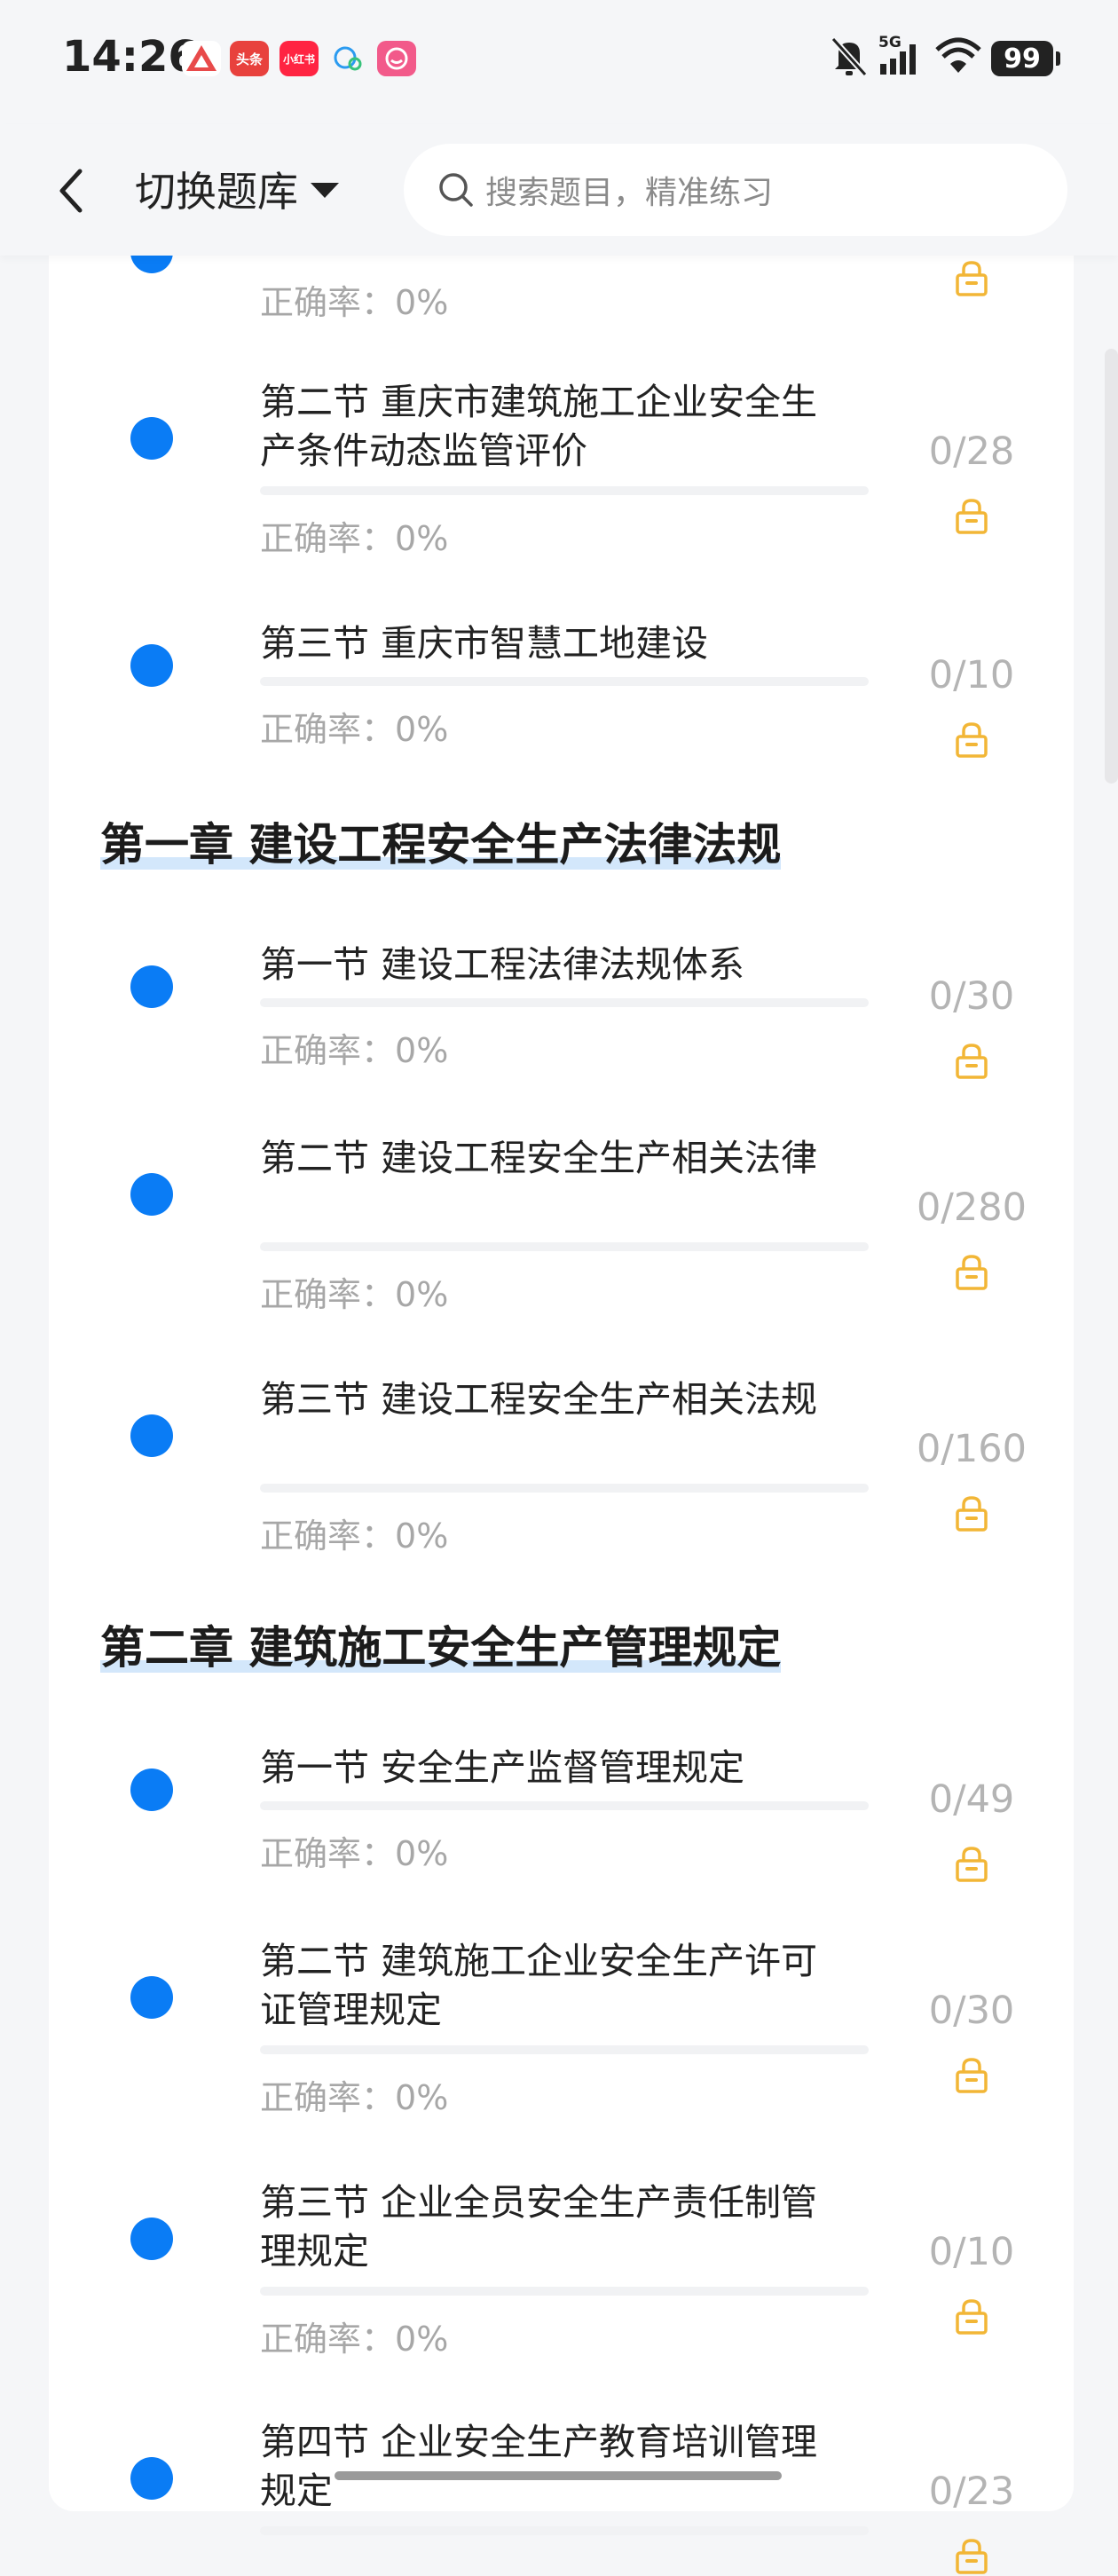 This screenshot has height=2576, width=1118. Describe the element at coordinates (629, 193) in the screenshot. I see `search-placeholder: 搜索题目，精准练习` at that location.